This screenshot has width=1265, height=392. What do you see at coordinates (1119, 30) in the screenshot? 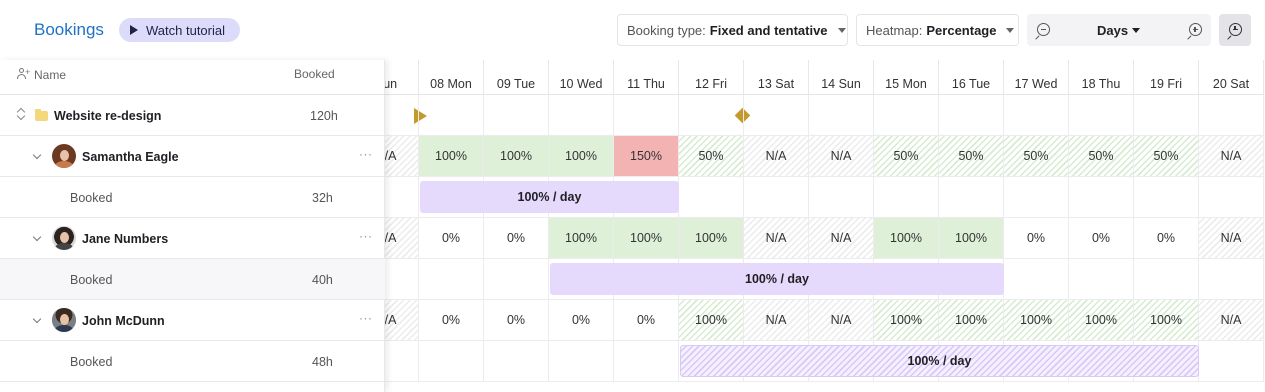
I see `zoom-level-select: Days` at bounding box center [1119, 30].